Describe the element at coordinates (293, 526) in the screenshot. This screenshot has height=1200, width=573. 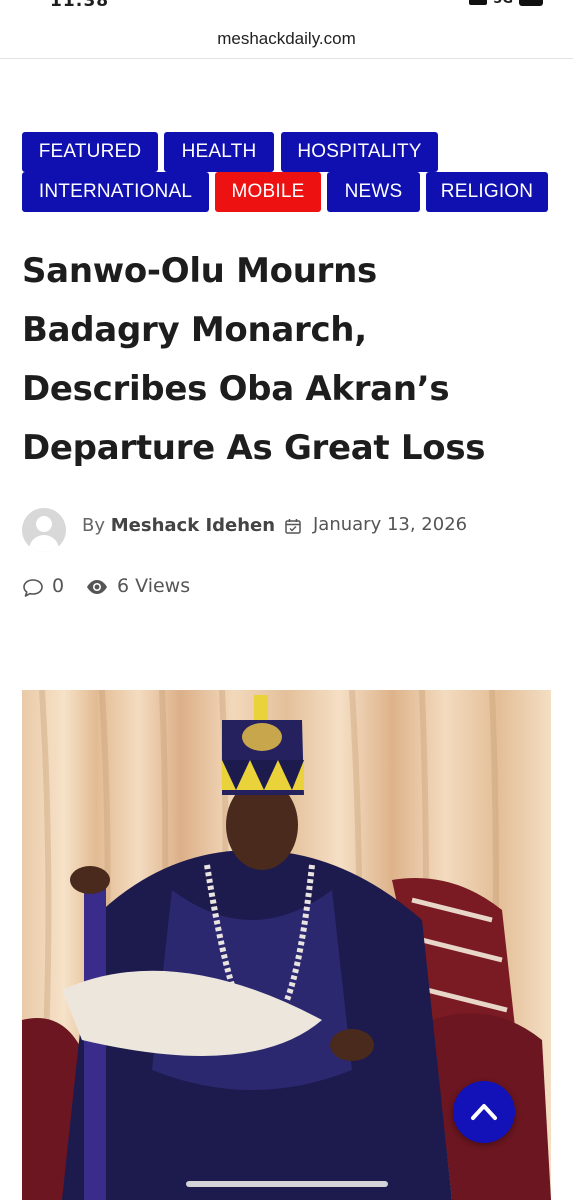
I see `calendar-icon` at that location.